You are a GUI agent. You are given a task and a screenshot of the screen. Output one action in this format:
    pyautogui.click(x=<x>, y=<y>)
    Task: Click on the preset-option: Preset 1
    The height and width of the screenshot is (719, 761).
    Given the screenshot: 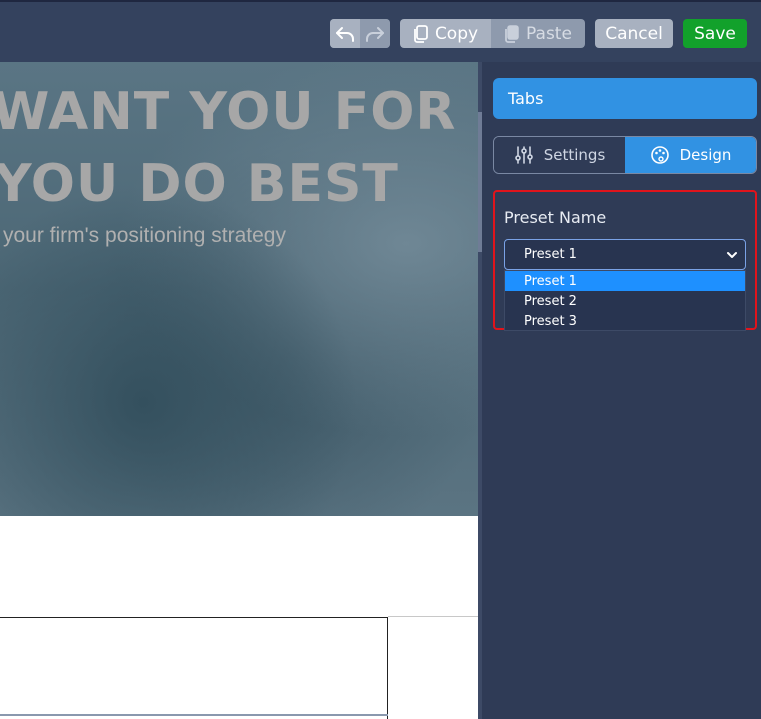 What is the action you would take?
    pyautogui.click(x=625, y=281)
    